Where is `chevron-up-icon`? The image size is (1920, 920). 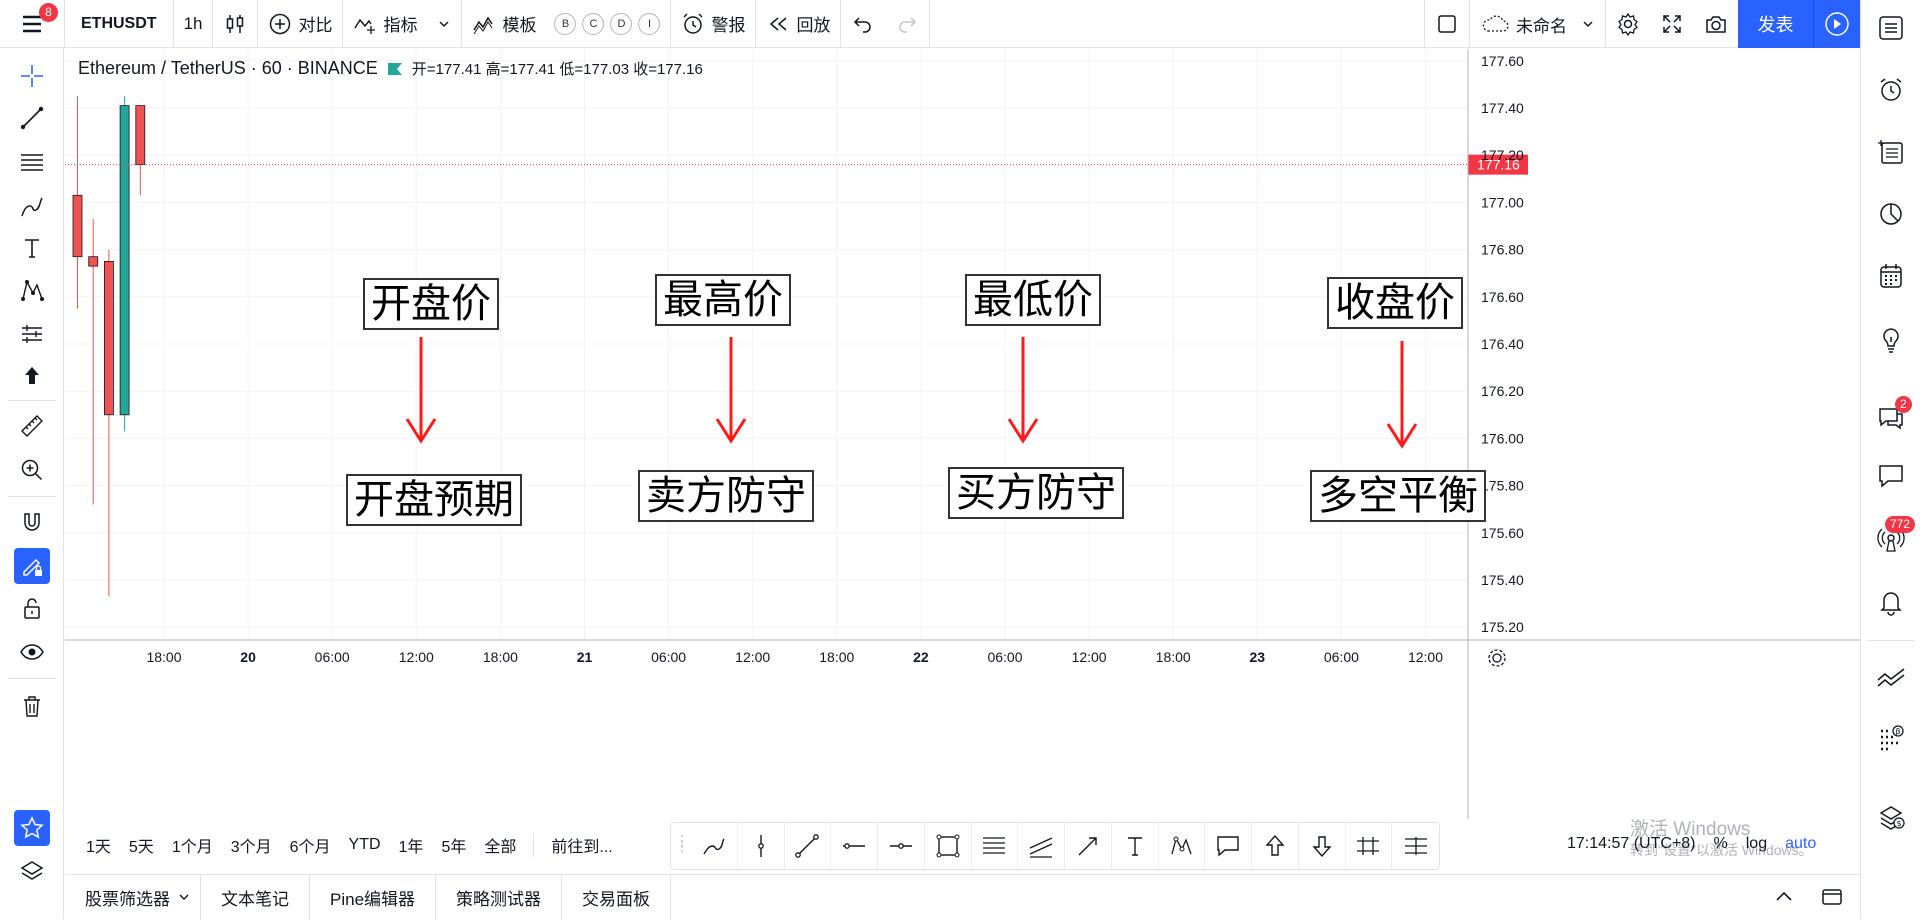
chevron-up-icon is located at coordinates (1784, 897).